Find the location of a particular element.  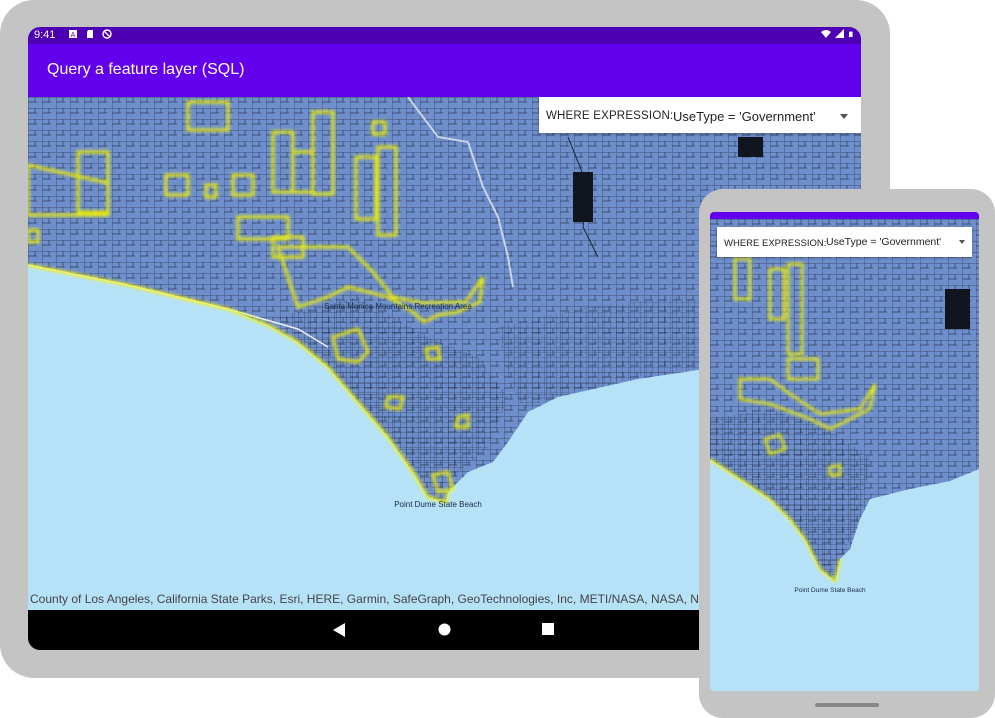

map-label-point-dume: Point Dume State Beach is located at coordinates (438, 504).